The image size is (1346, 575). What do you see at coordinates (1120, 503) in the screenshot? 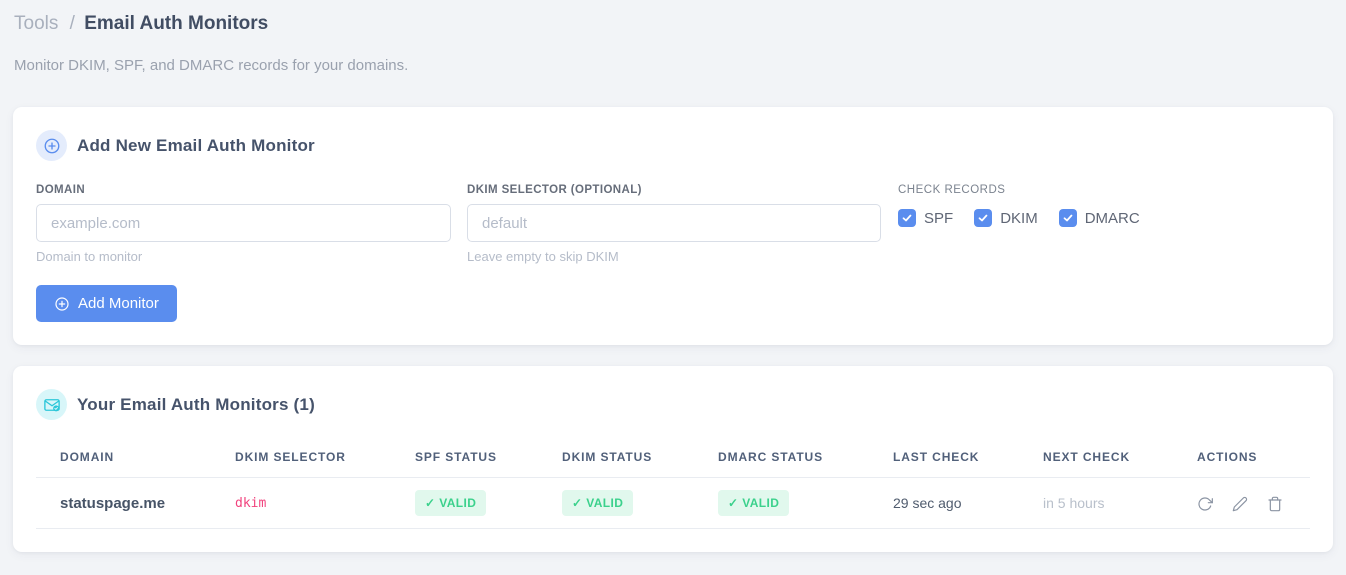
I see `monitor-next-check: in 5 hours` at bounding box center [1120, 503].